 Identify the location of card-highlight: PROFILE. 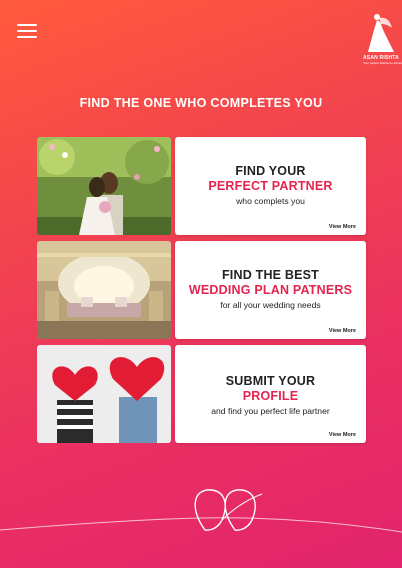
(270, 396).